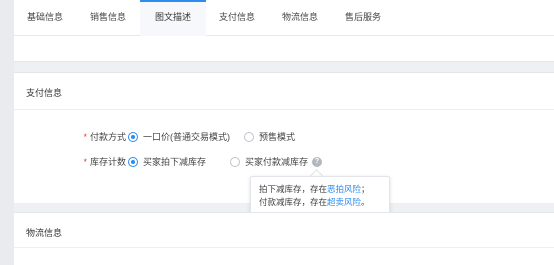 Image resolution: width=554 pixels, height=265 pixels. Describe the element at coordinates (73, 137) in the screenshot. I see `payment-method-label: * 付款方式` at that location.